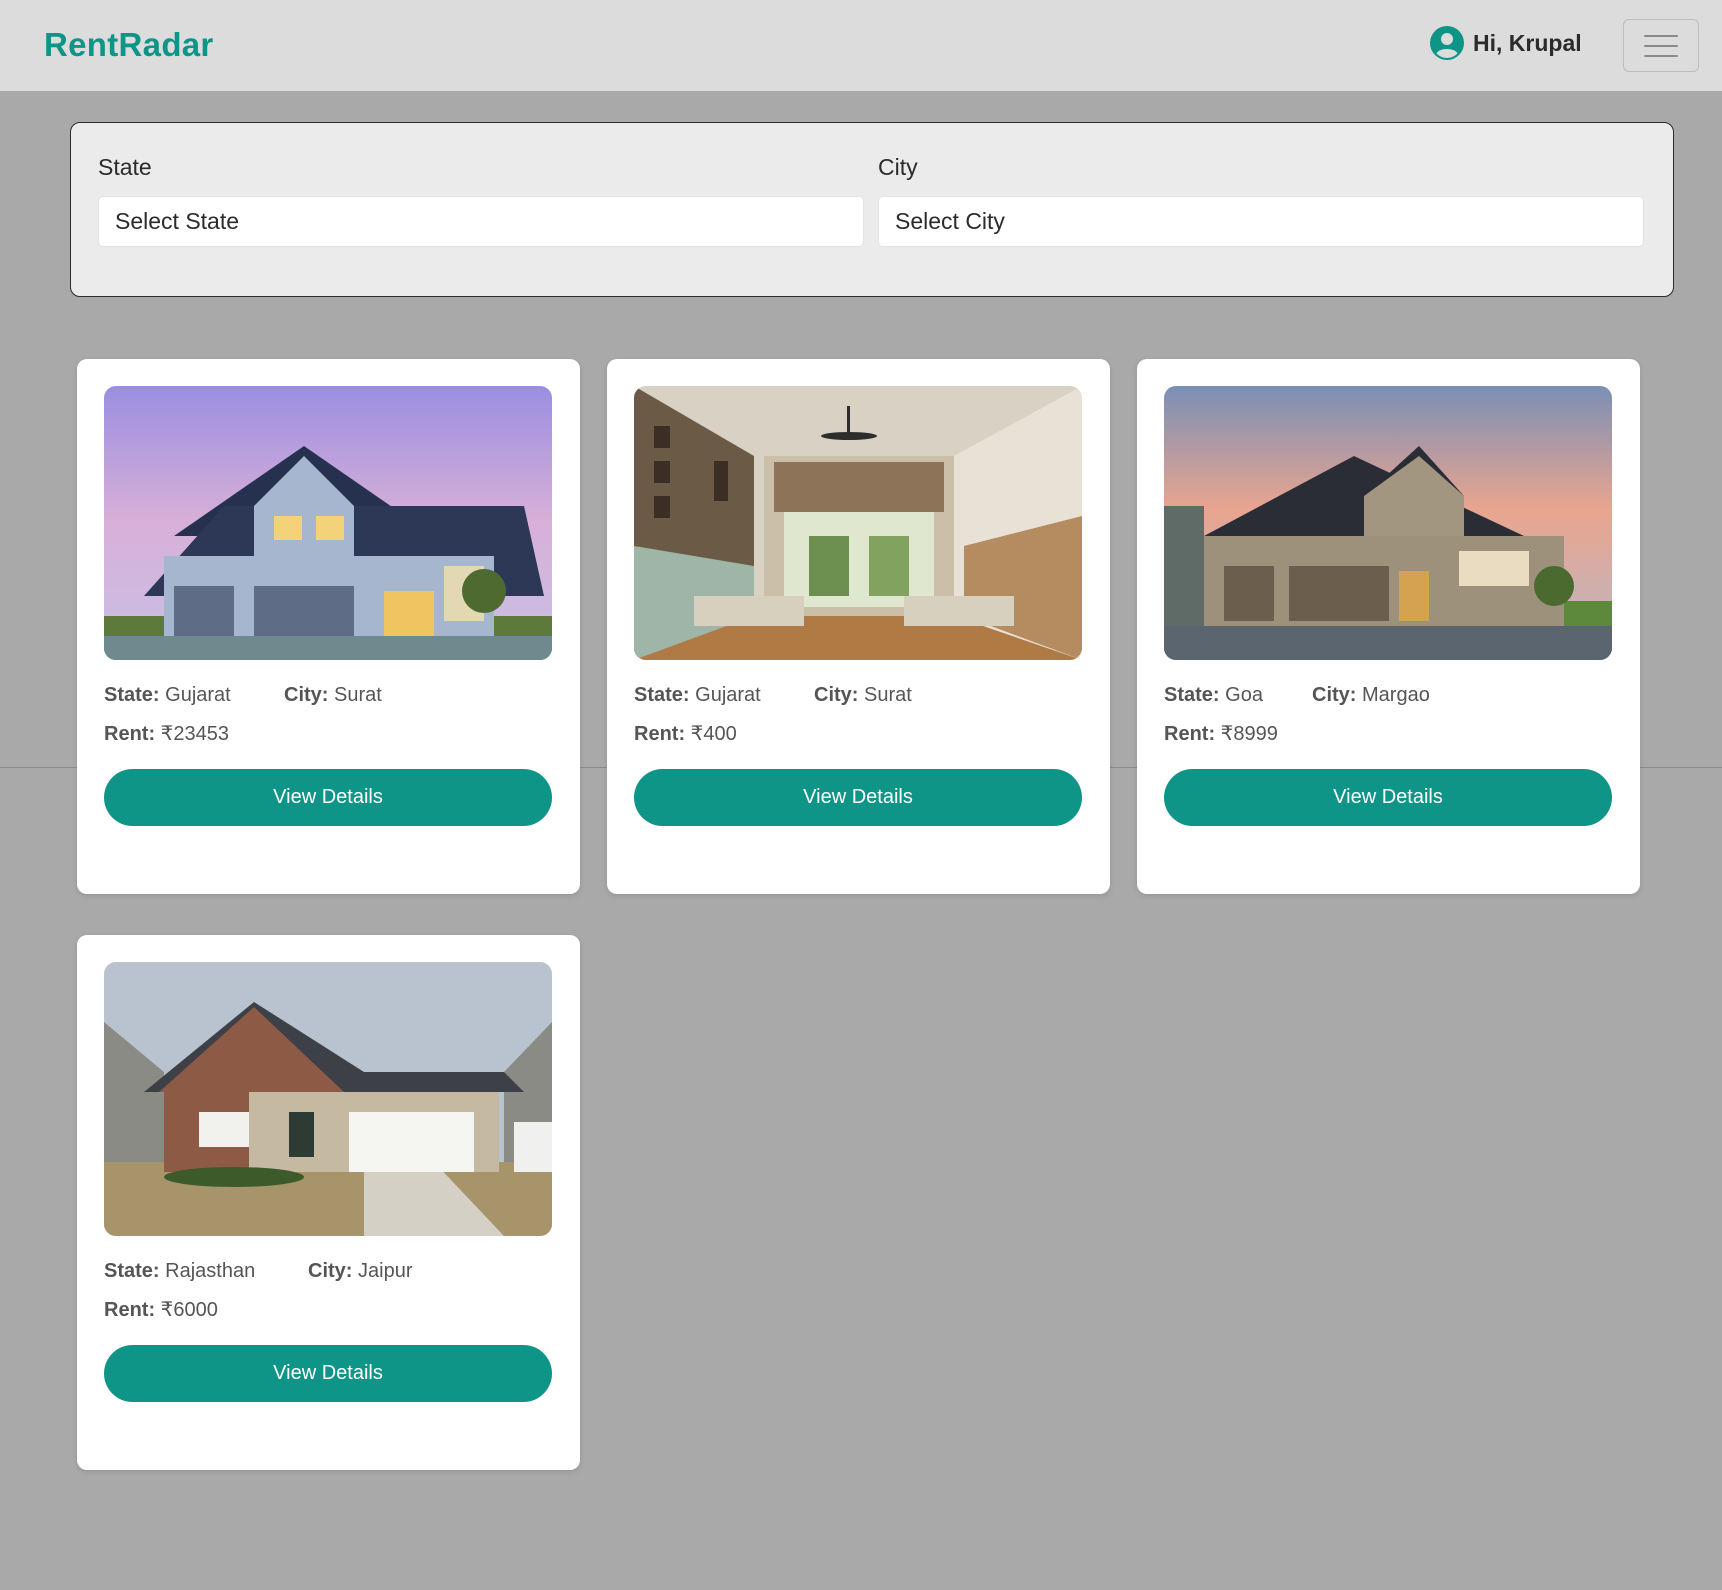 The width and height of the screenshot is (1722, 1590). What do you see at coordinates (189, 1310) in the screenshot?
I see `rent-value: ₹6000` at bounding box center [189, 1310].